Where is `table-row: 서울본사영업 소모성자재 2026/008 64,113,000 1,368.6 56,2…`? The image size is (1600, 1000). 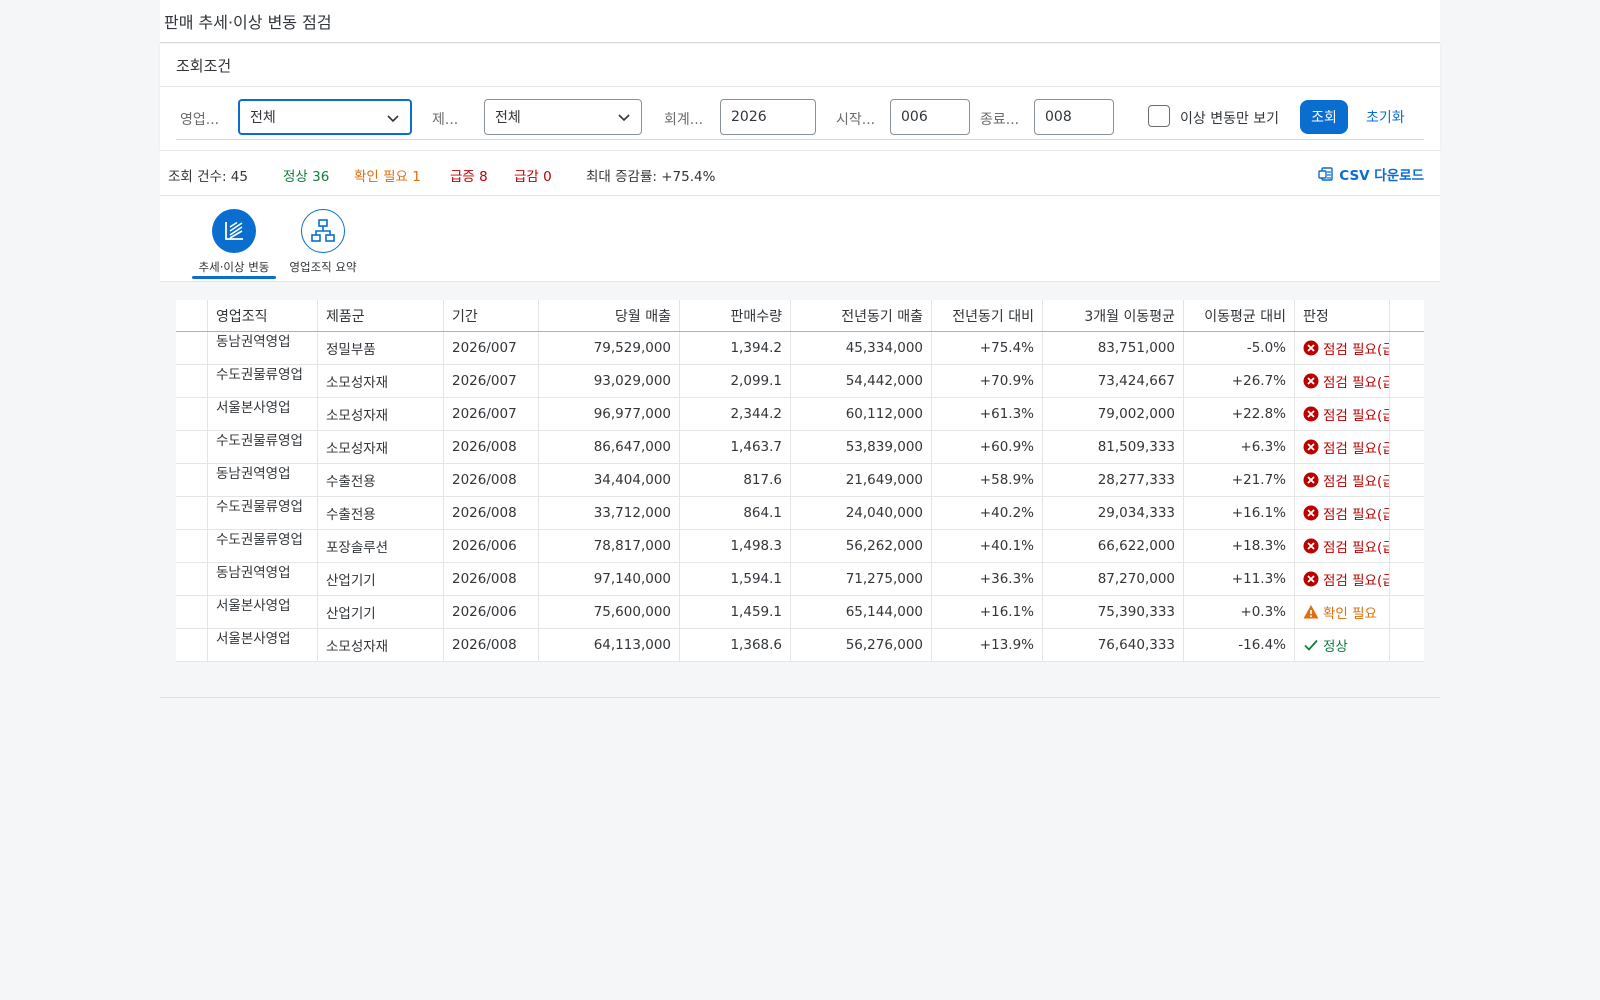 table-row: 서울본사영업 소모성자재 2026/008 64,113,000 1,368.6 56,2… is located at coordinates (800, 645).